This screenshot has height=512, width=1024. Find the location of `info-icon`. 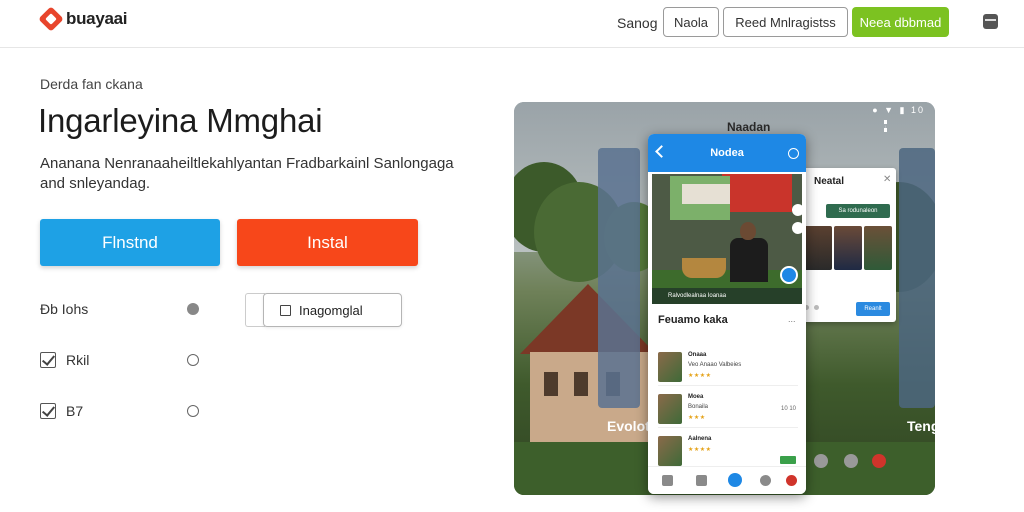

info-icon is located at coordinates (193, 309).